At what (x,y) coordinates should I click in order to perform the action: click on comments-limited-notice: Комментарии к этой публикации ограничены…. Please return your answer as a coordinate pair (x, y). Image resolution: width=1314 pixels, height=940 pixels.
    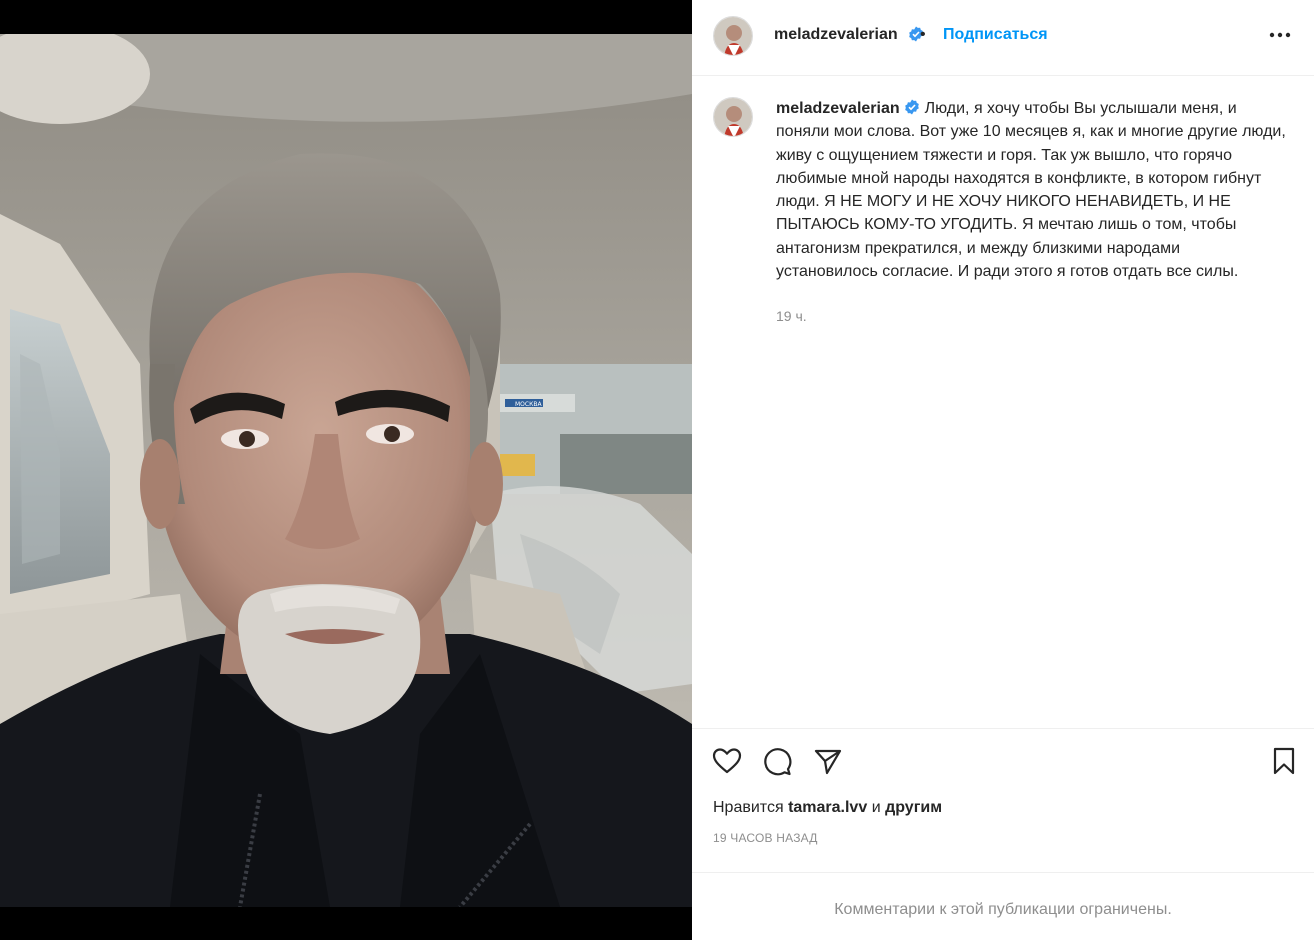
    Looking at the image, I should click on (1003, 906).